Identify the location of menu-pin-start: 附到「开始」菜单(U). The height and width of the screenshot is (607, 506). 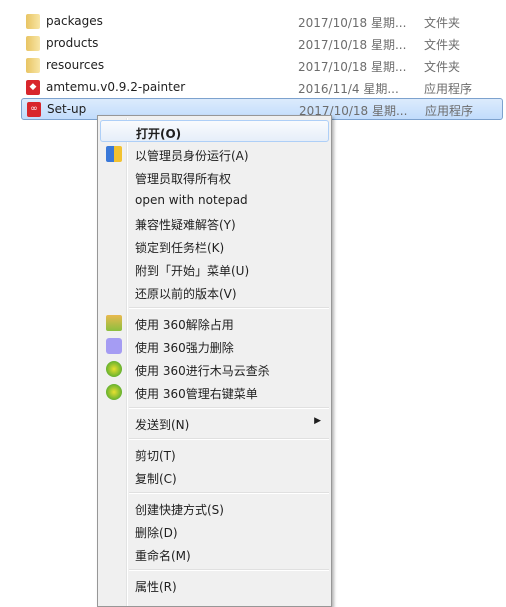
(214, 269).